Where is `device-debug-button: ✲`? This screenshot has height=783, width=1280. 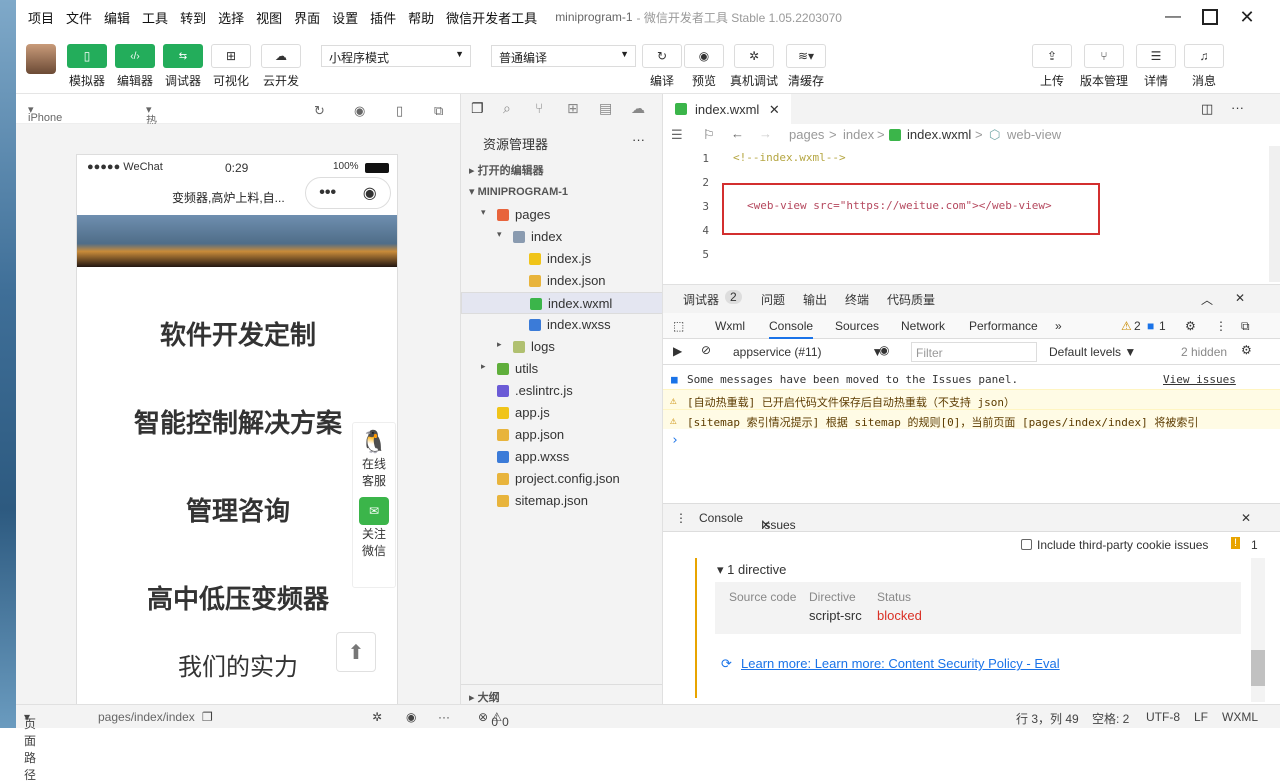
device-debug-button: ✲ is located at coordinates (754, 56).